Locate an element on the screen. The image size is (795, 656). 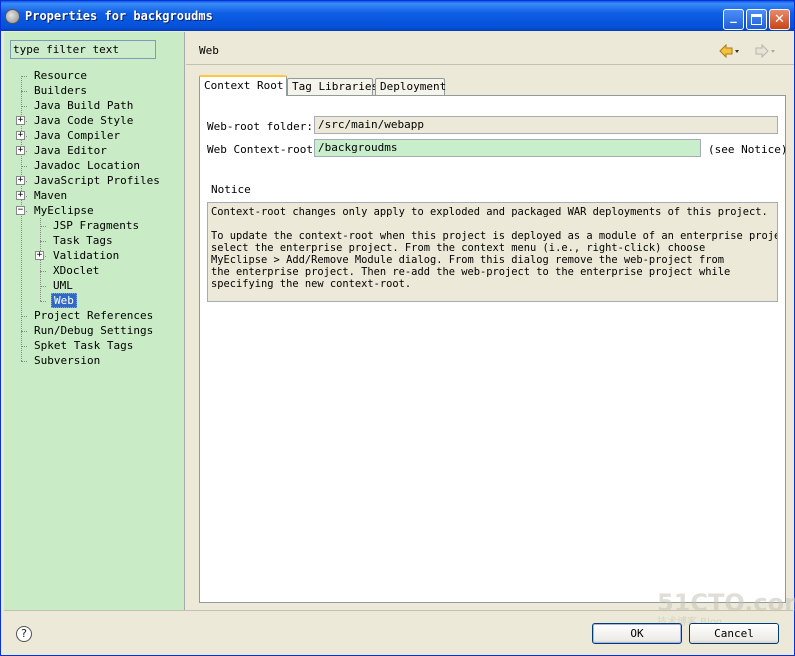
tree-item-label: Java Code Style is located at coordinates (84, 120).